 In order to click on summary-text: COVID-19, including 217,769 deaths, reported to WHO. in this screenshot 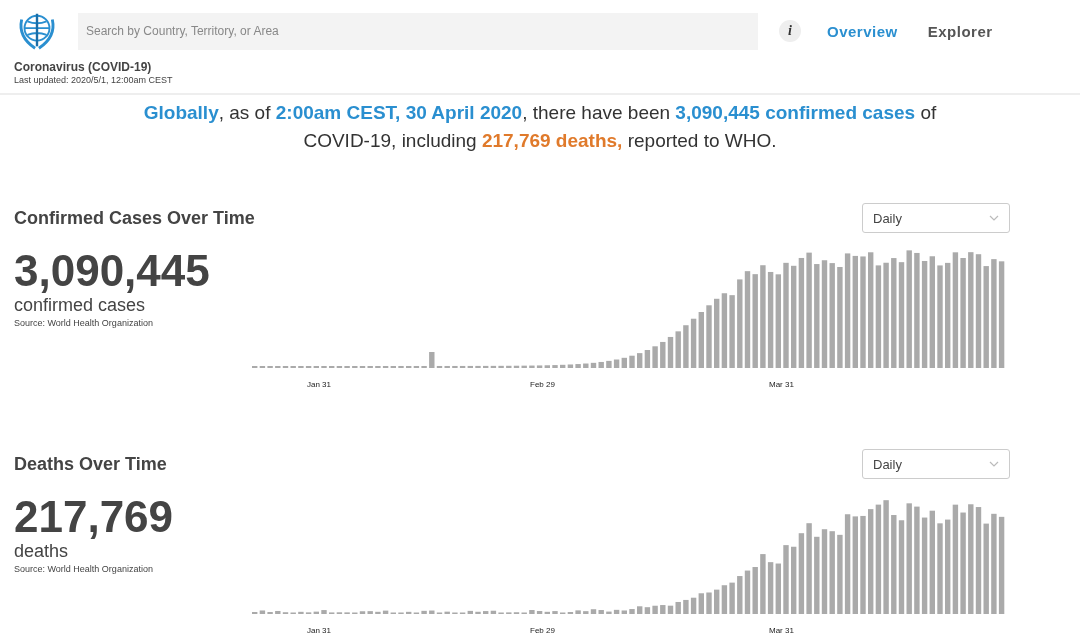, I will do `click(540, 141)`.